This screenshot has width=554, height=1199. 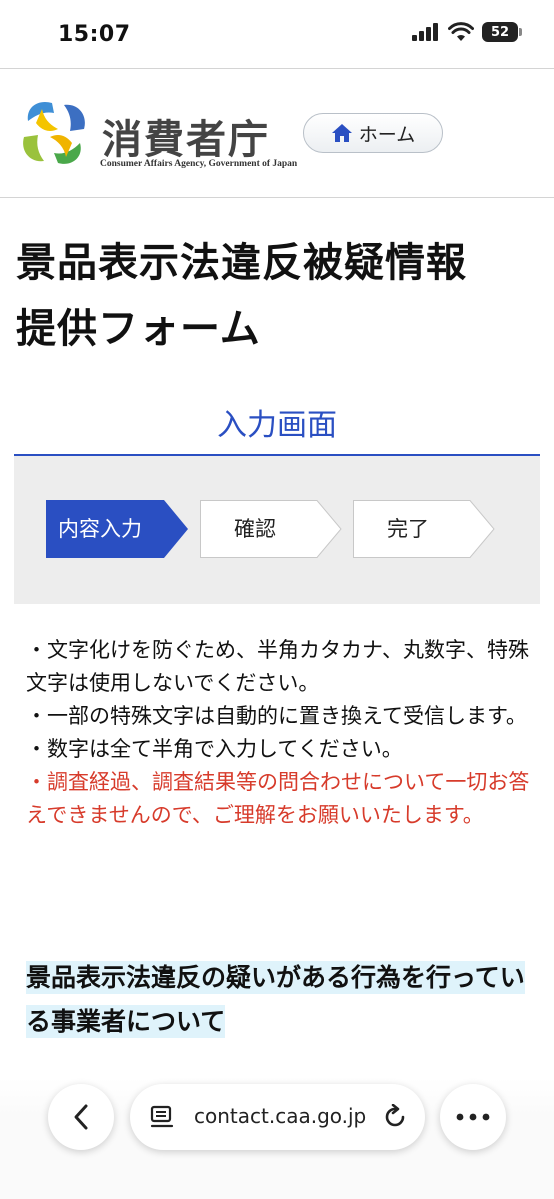 I want to click on step-complete: 完了, so click(x=424, y=529).